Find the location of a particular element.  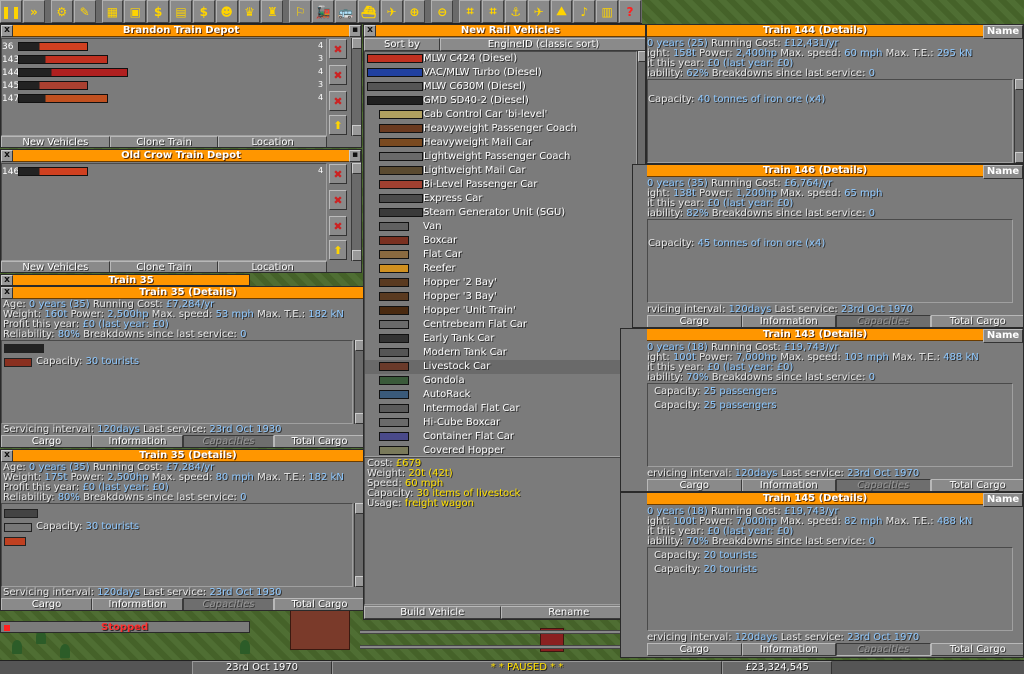

rail-track is located at coordinates (490, 632).